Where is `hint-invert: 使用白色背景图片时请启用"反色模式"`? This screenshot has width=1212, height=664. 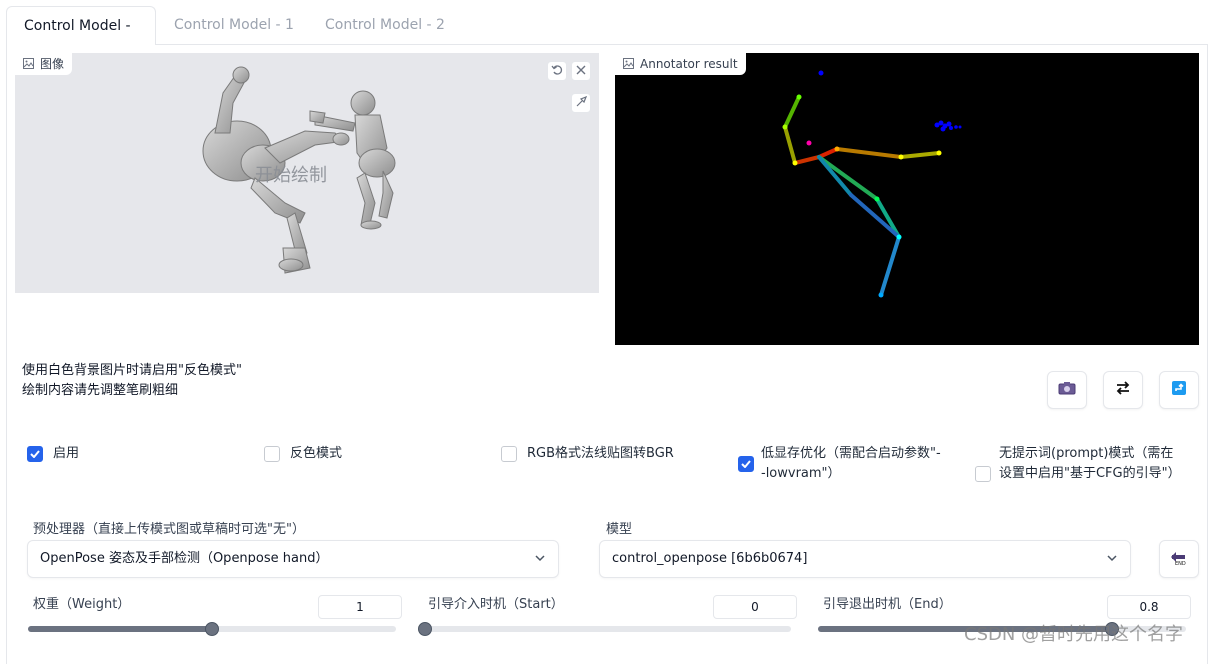 hint-invert: 使用白色背景图片时请启用"反色模式" is located at coordinates (132, 370).